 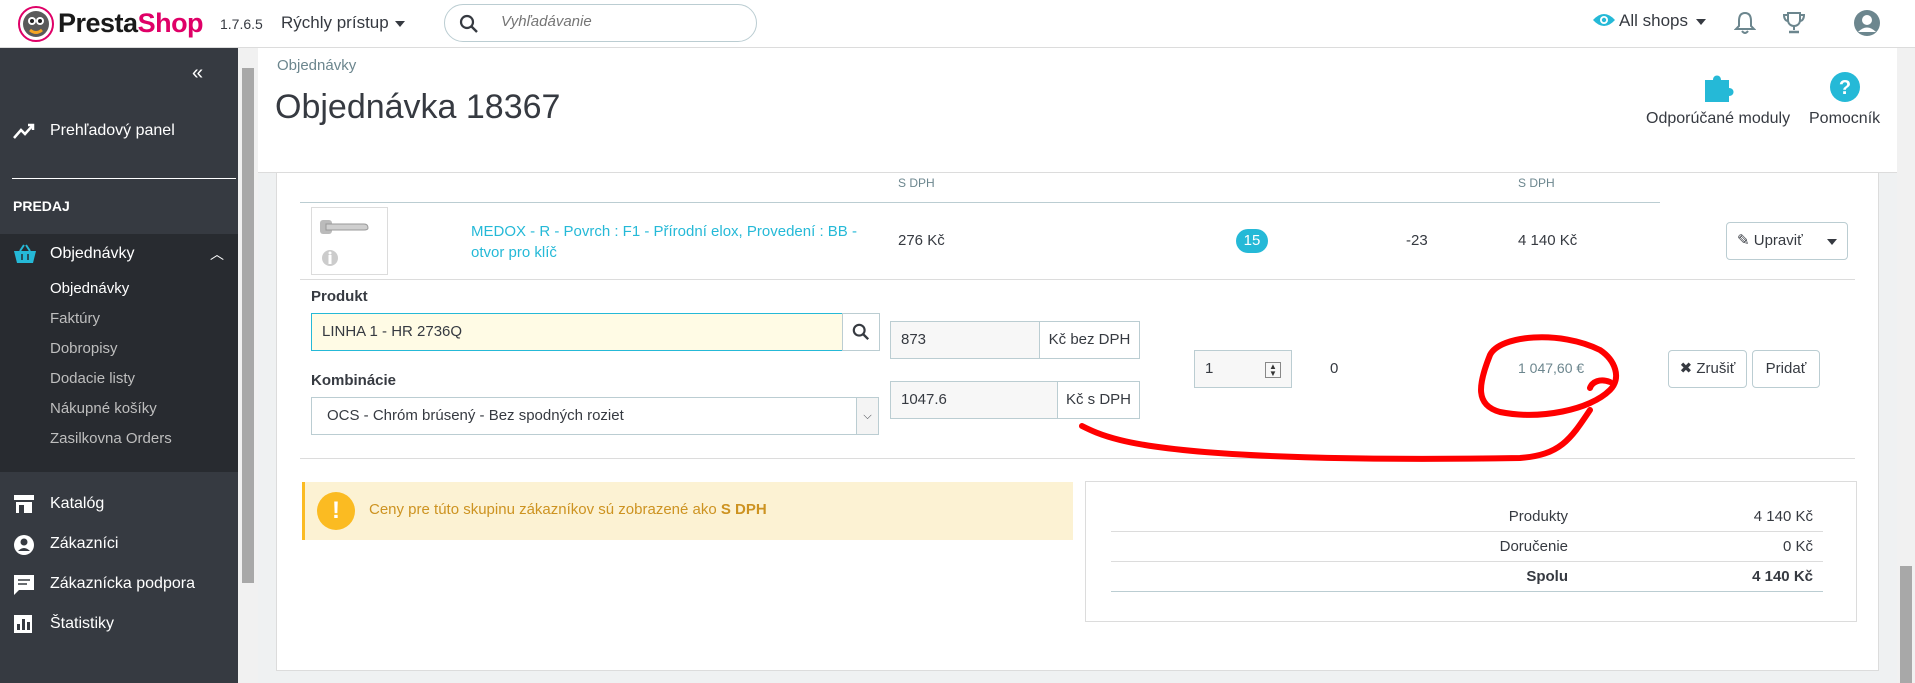 What do you see at coordinates (1417, 240) in the screenshot?
I see `product-refunded: -23` at bounding box center [1417, 240].